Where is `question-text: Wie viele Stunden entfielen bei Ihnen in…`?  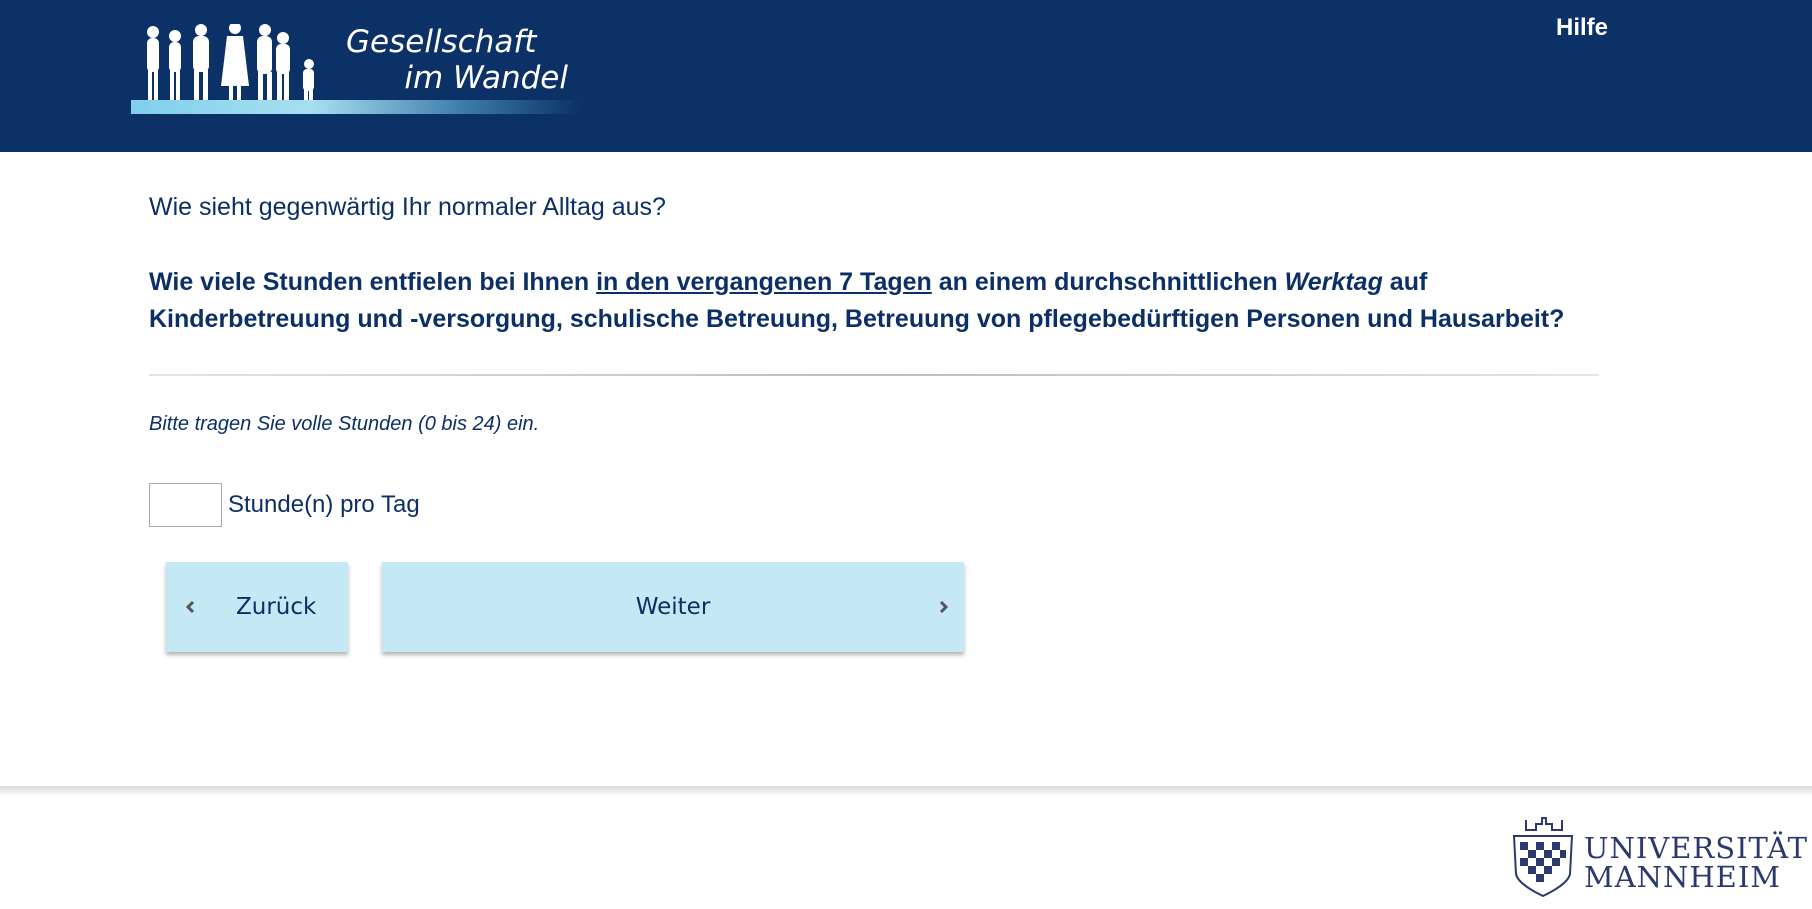
question-text: Wie viele Stunden entfielen bei Ihnen in… is located at coordinates (874, 301).